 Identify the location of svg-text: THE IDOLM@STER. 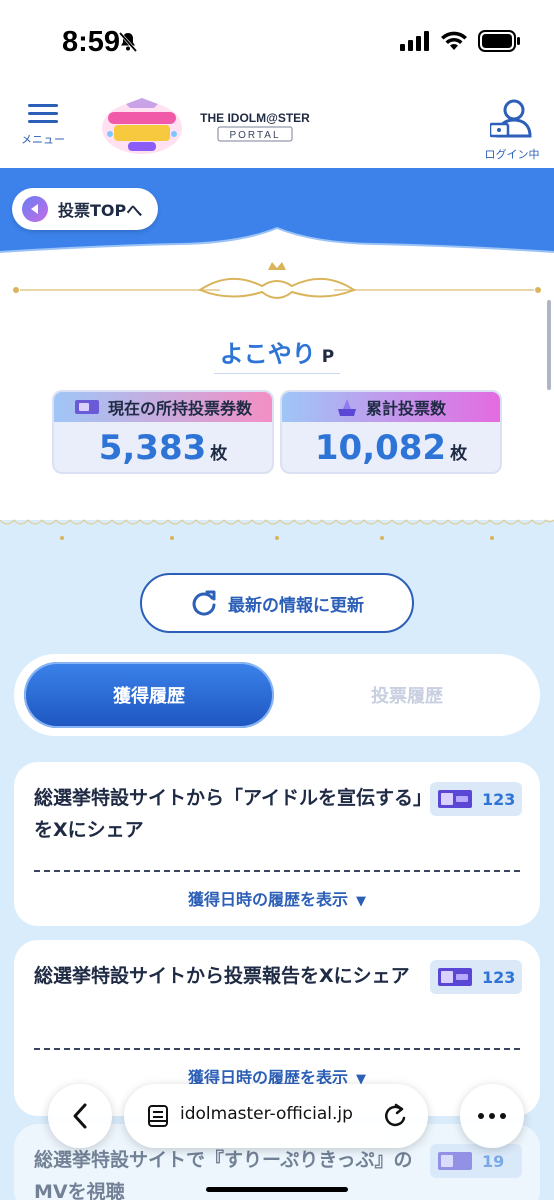
(255, 118).